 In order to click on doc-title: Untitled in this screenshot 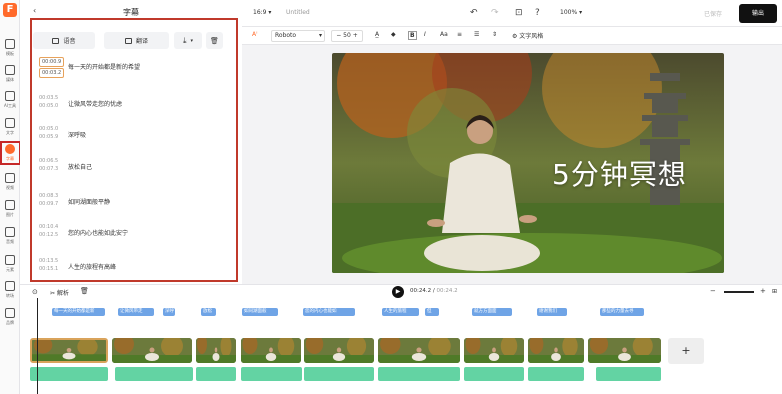, I will do `click(298, 12)`.